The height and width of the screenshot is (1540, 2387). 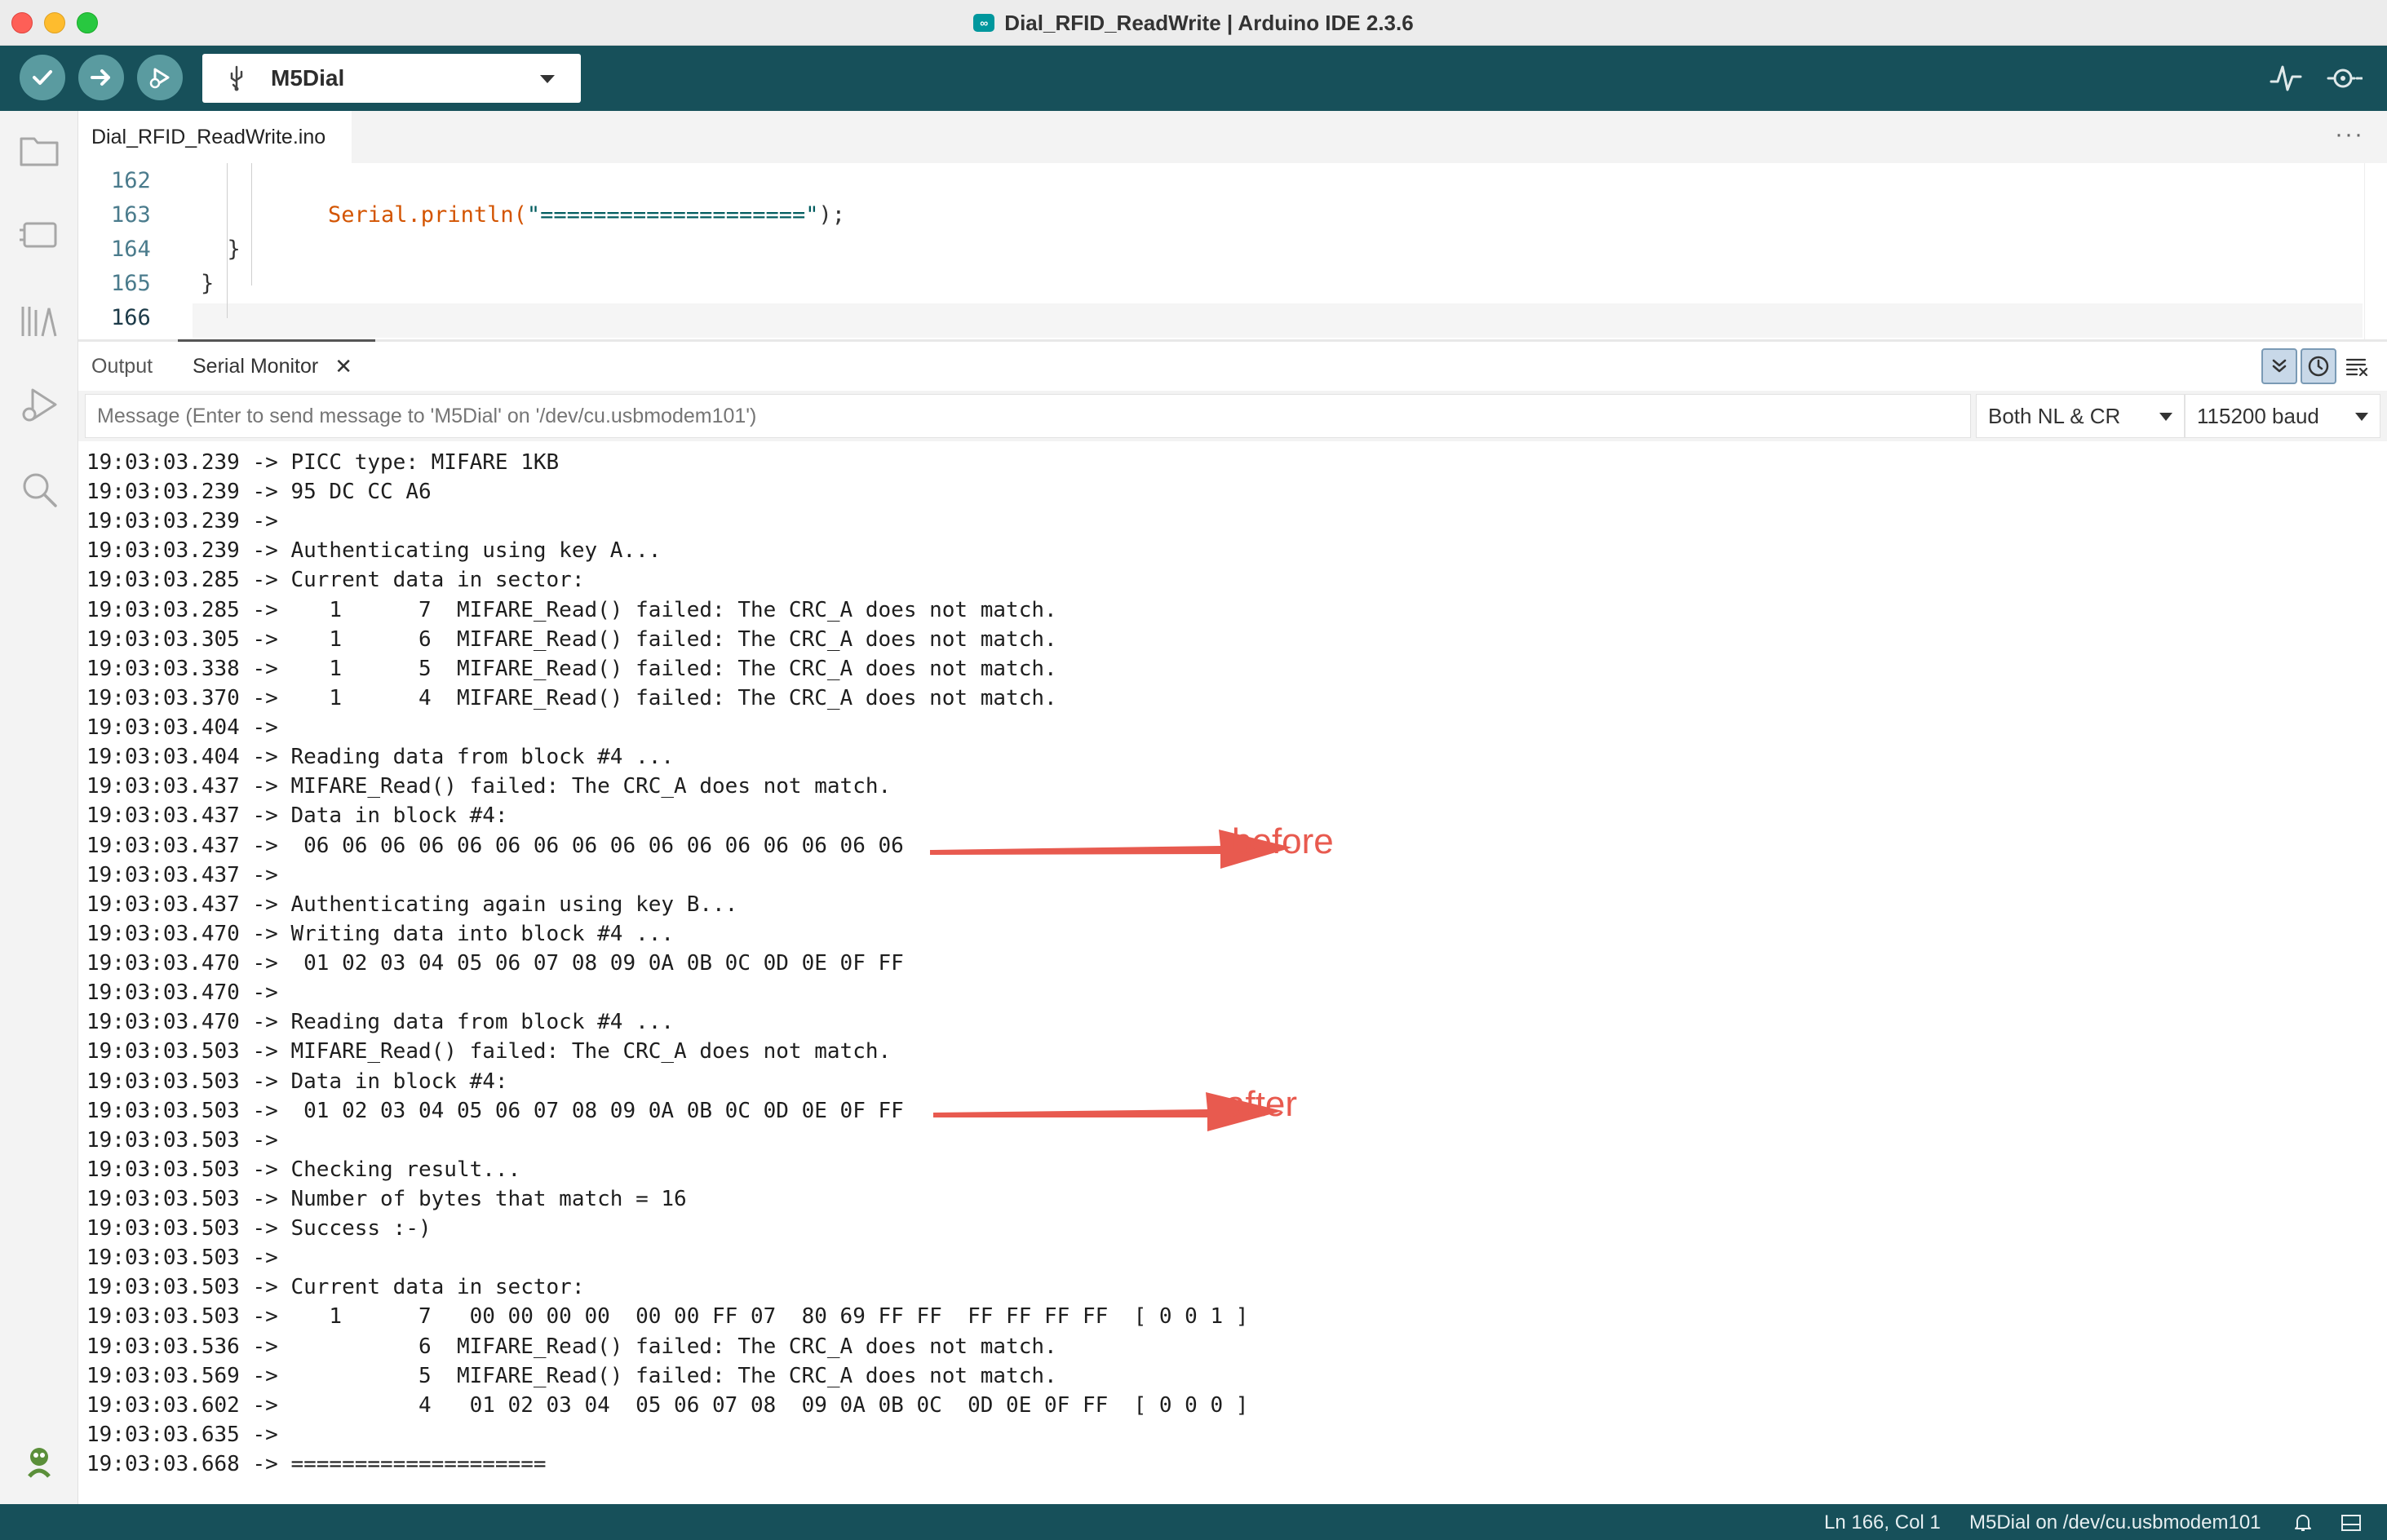 I want to click on editor-scrollbar, so click(x=2375, y=251).